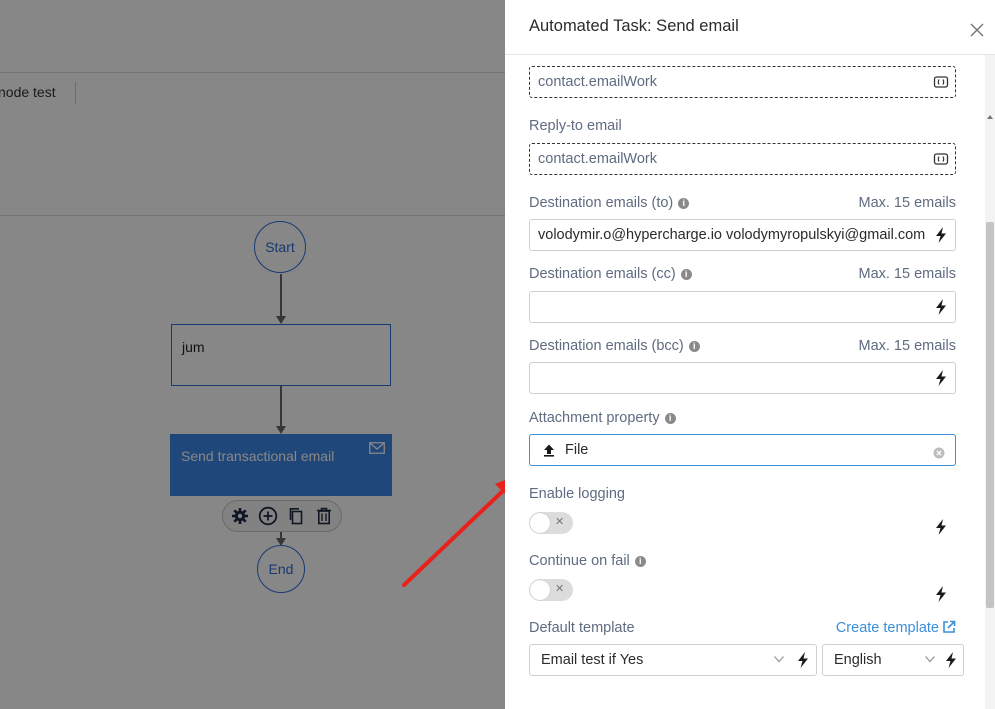 The image size is (995, 709). I want to click on panel-title: Automated Task: Send email, so click(634, 26).